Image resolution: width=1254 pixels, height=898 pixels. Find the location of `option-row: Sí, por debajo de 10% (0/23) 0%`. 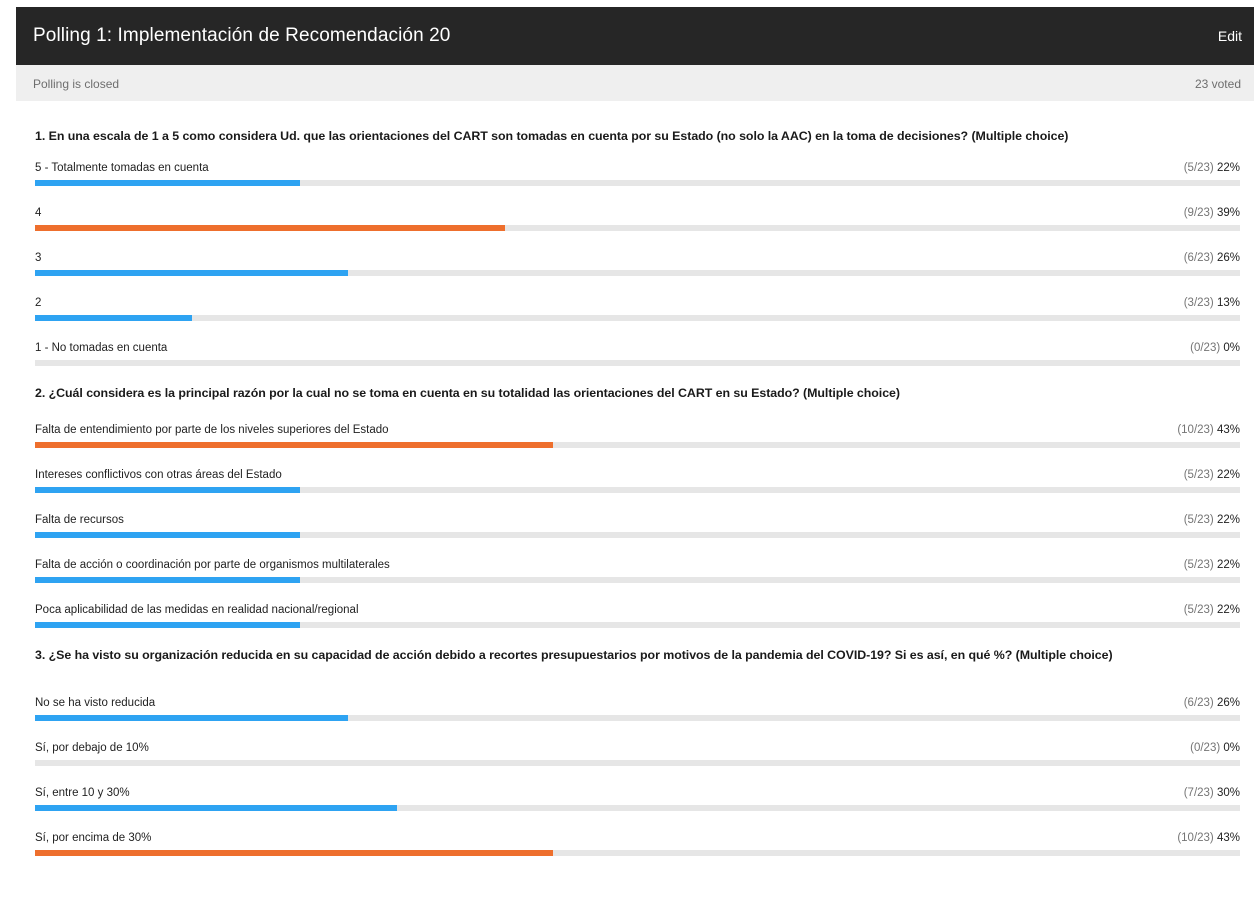

option-row: Sí, por debajo de 10% (0/23) 0% is located at coordinates (637, 753).